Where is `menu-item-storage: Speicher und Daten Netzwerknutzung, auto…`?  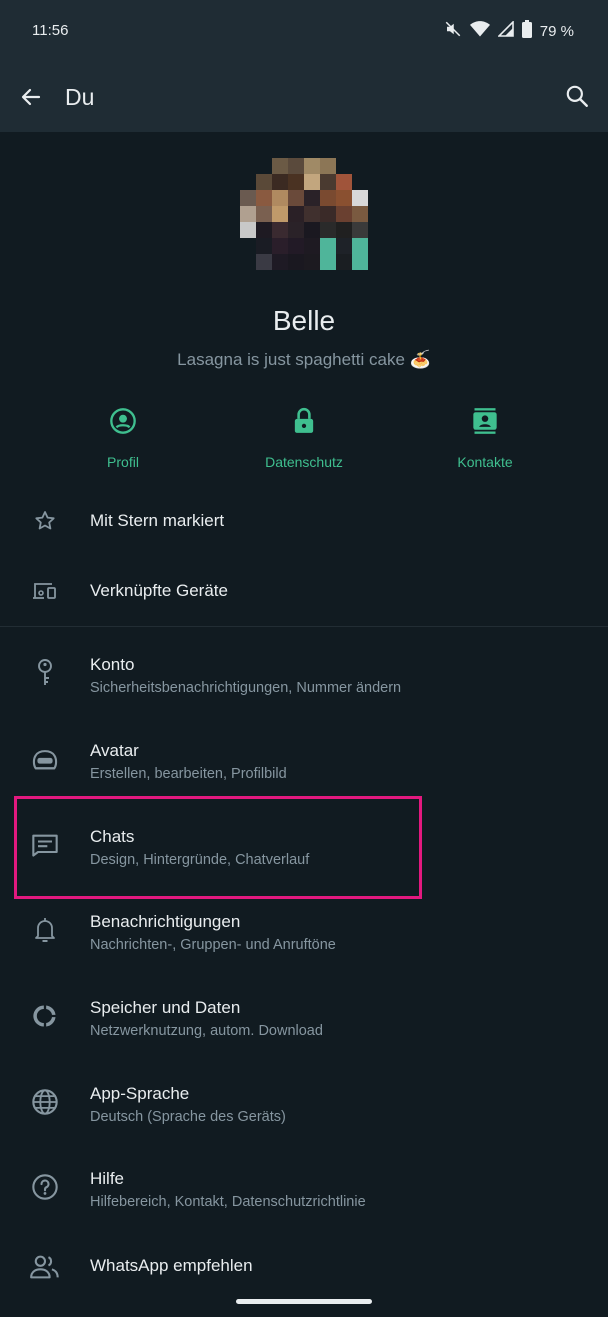 menu-item-storage: Speicher und Daten Netzwerknutzung, auto… is located at coordinates (304, 1023).